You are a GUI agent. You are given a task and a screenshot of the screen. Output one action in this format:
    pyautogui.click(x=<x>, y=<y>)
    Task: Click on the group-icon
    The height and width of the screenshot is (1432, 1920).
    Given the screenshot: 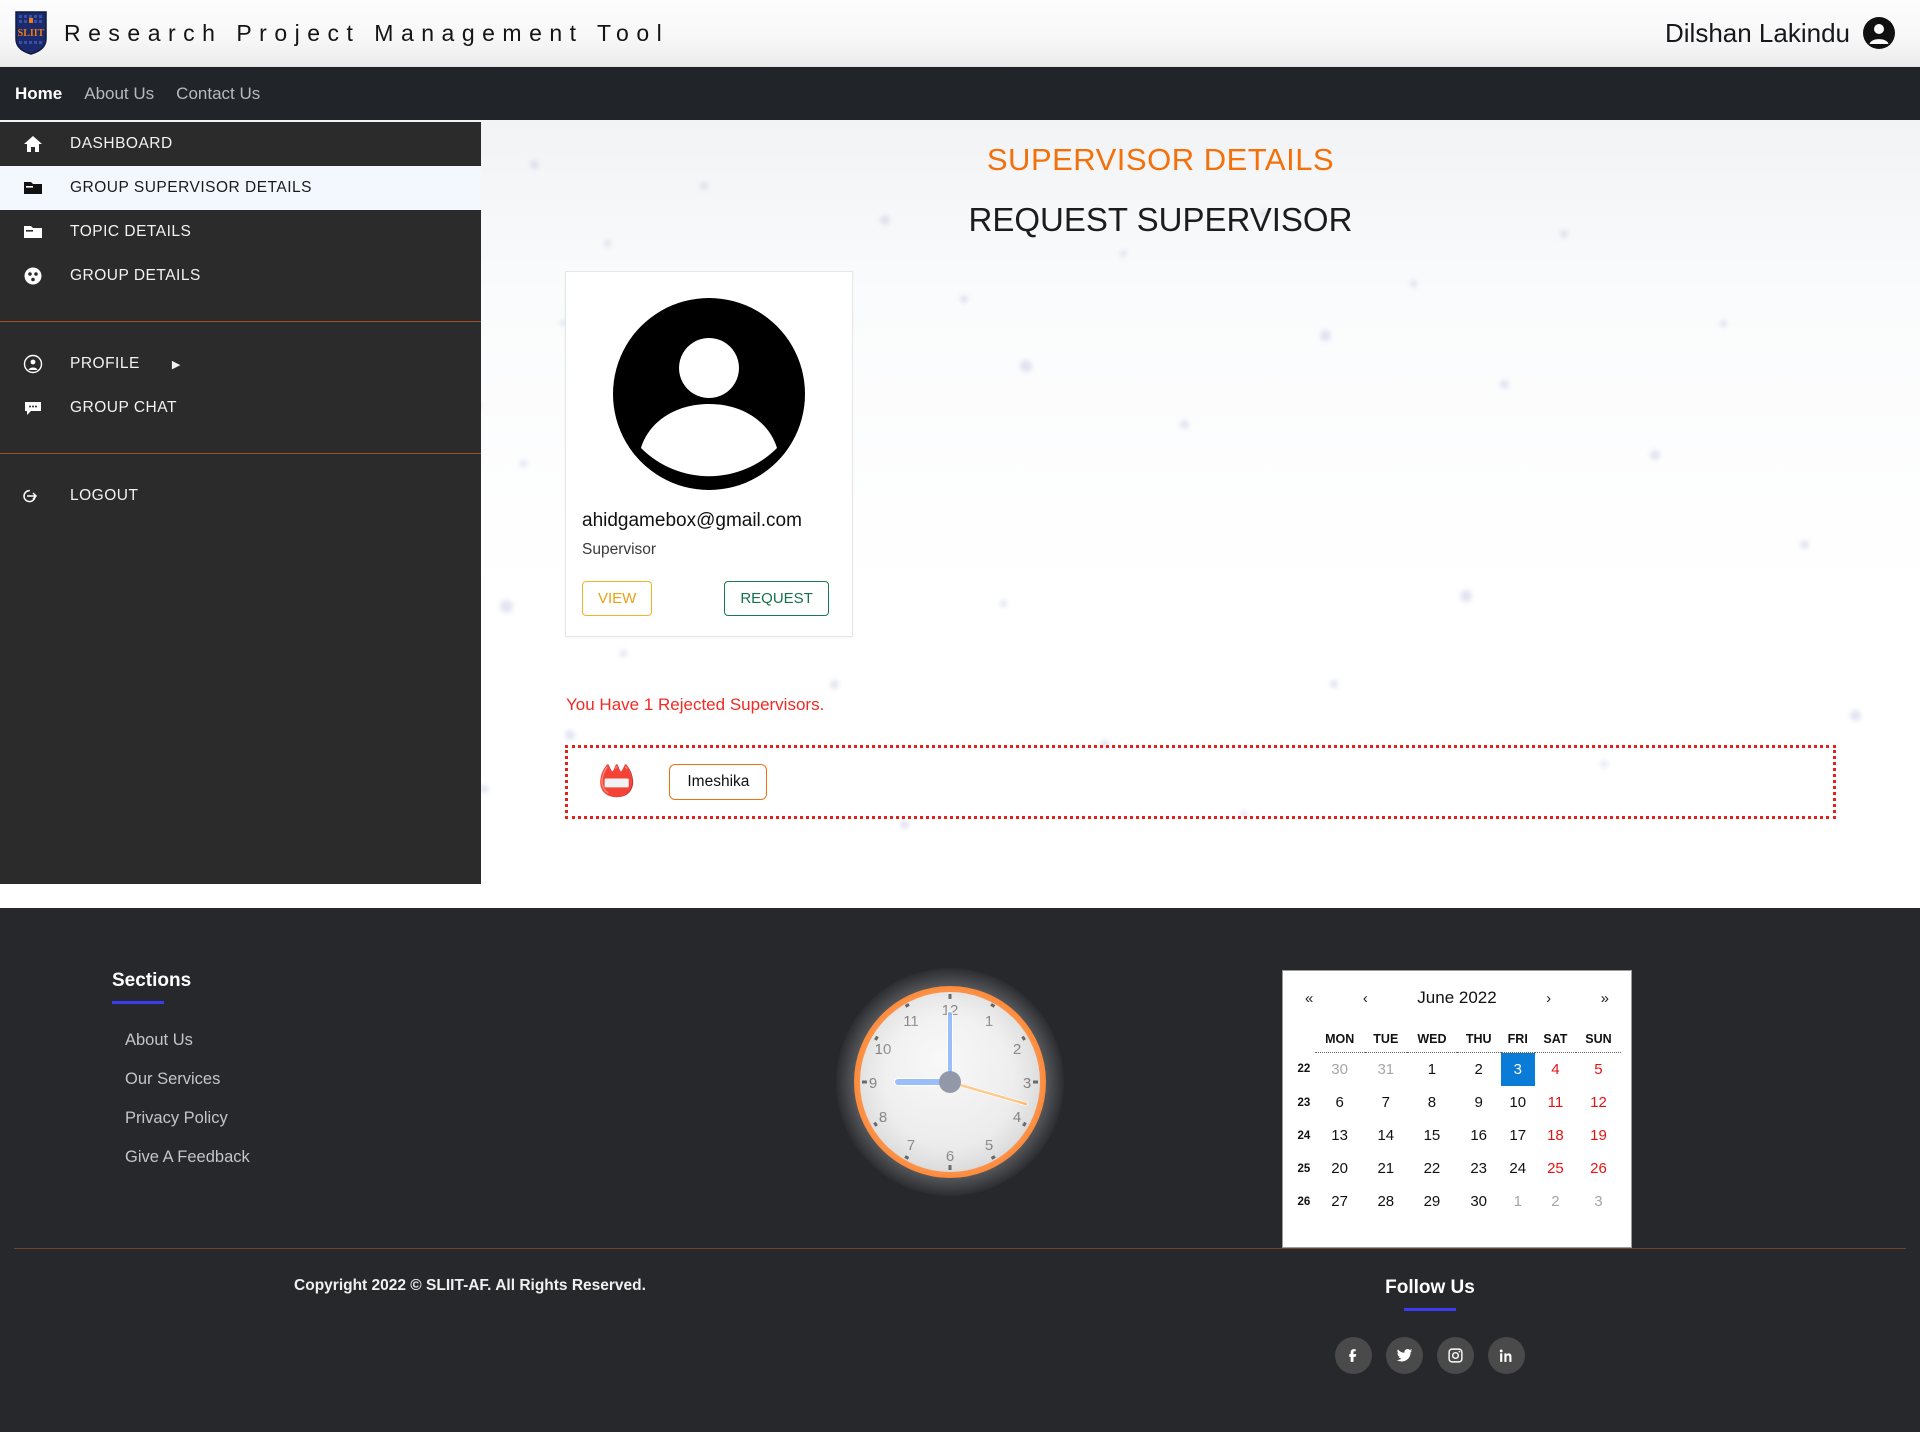 What is the action you would take?
    pyautogui.click(x=33, y=276)
    